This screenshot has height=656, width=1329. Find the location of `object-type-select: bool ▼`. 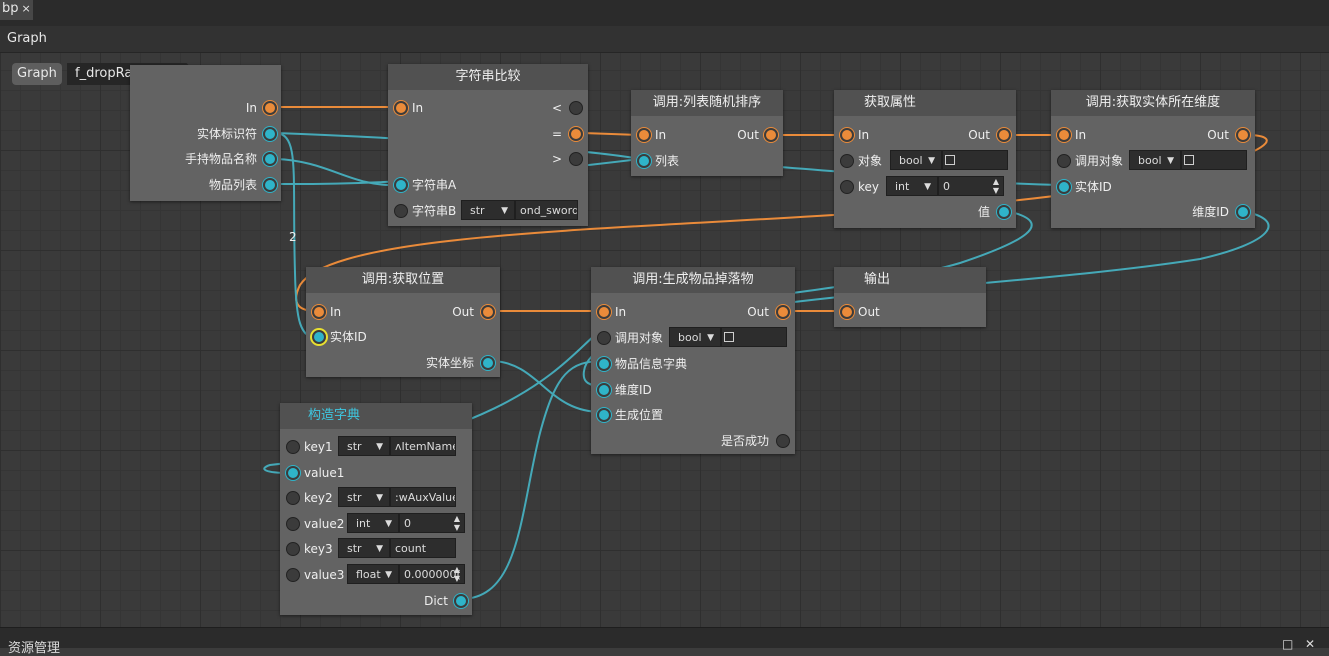

object-type-select: bool ▼ is located at coordinates (916, 160).